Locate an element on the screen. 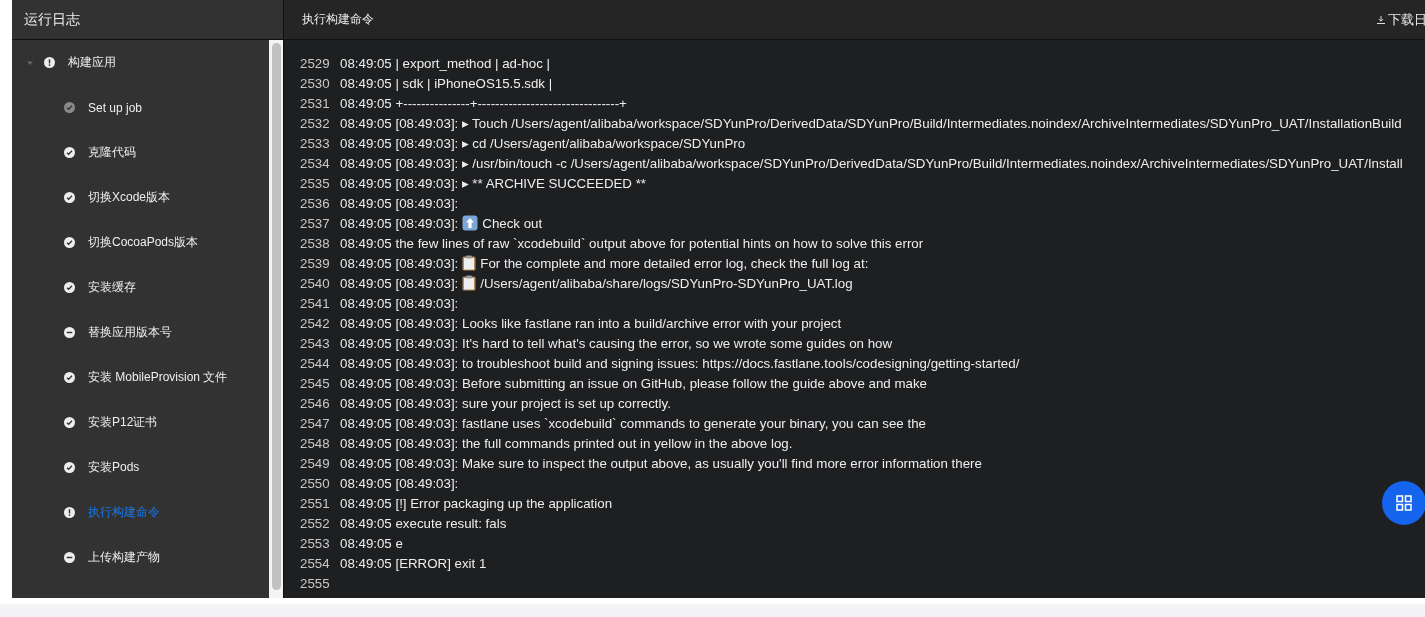 This screenshot has height=617, width=1425. log-text: 08:49:05 [08:49:03]: sure your project is set up correctly. is located at coordinates (505, 403).